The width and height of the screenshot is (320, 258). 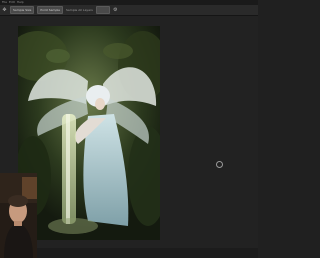 I want to click on move-tool-icon: ✥, so click(x=4, y=10).